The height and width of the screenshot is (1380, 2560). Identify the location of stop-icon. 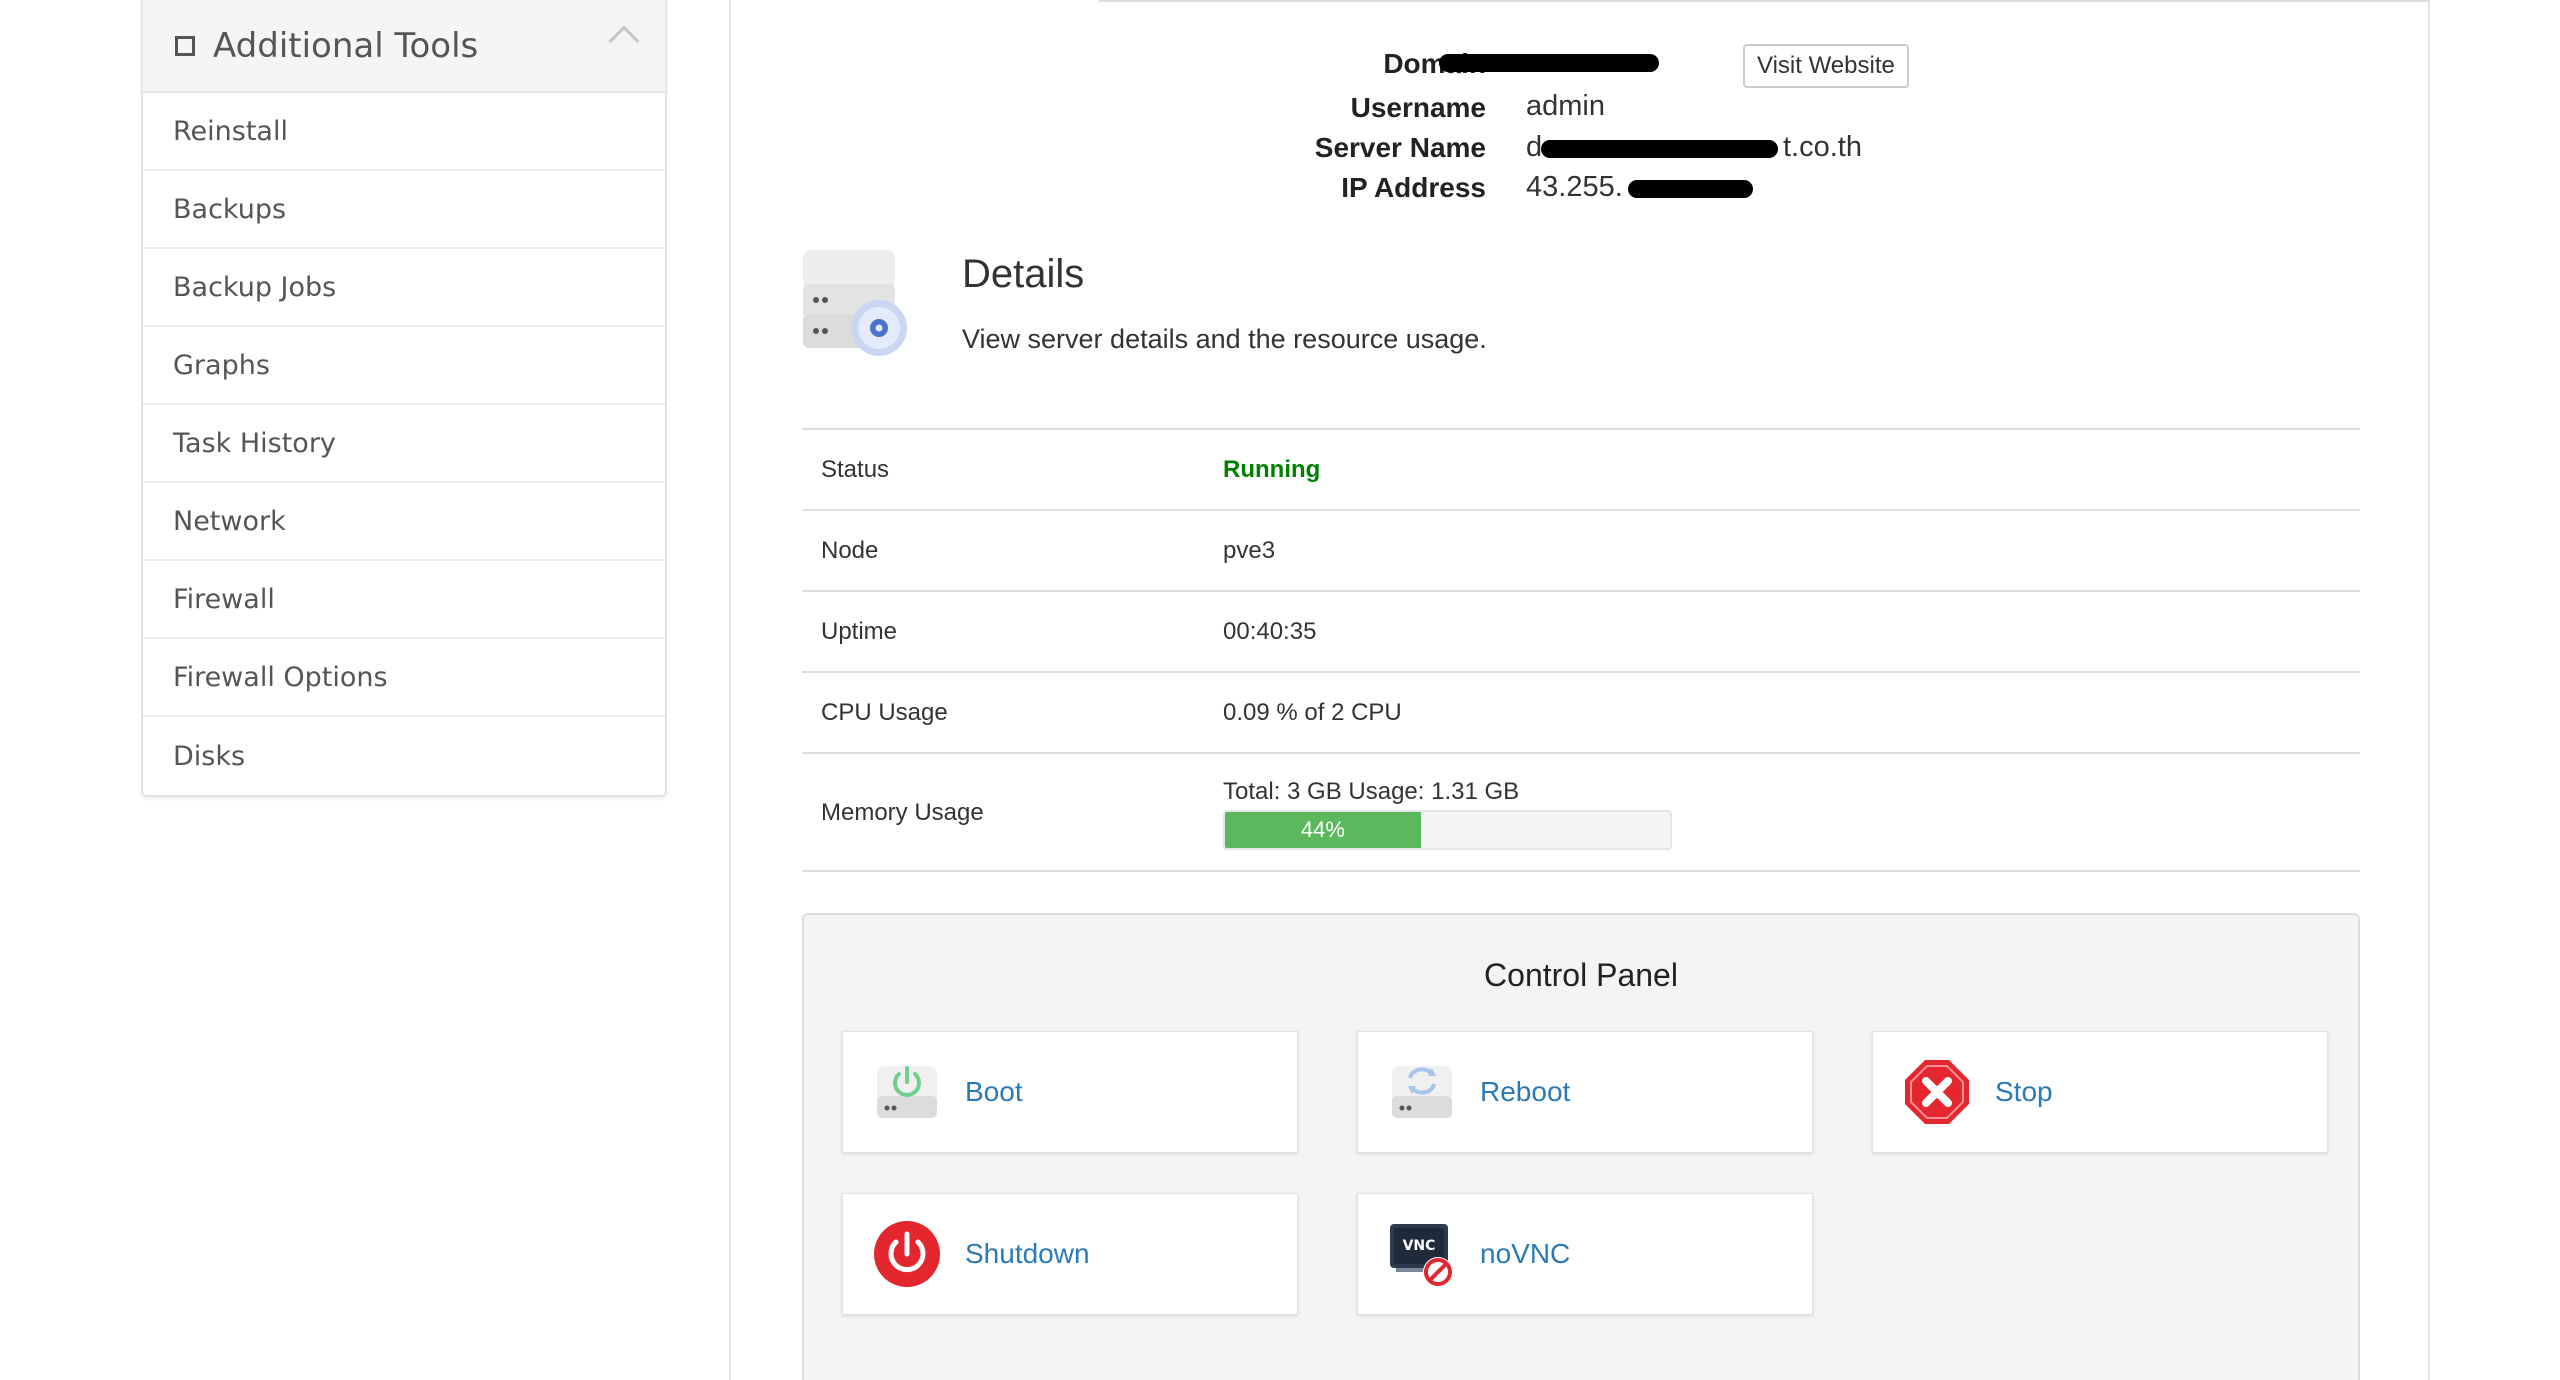
(1937, 1092).